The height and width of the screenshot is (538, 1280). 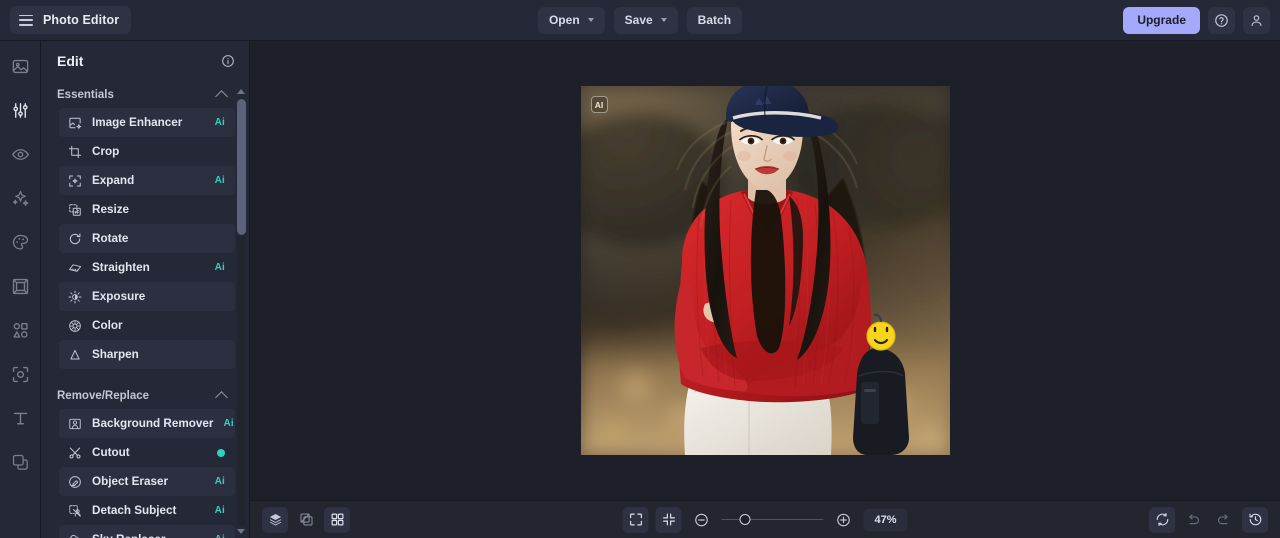 I want to click on tool-label: Expand, so click(x=113, y=180).